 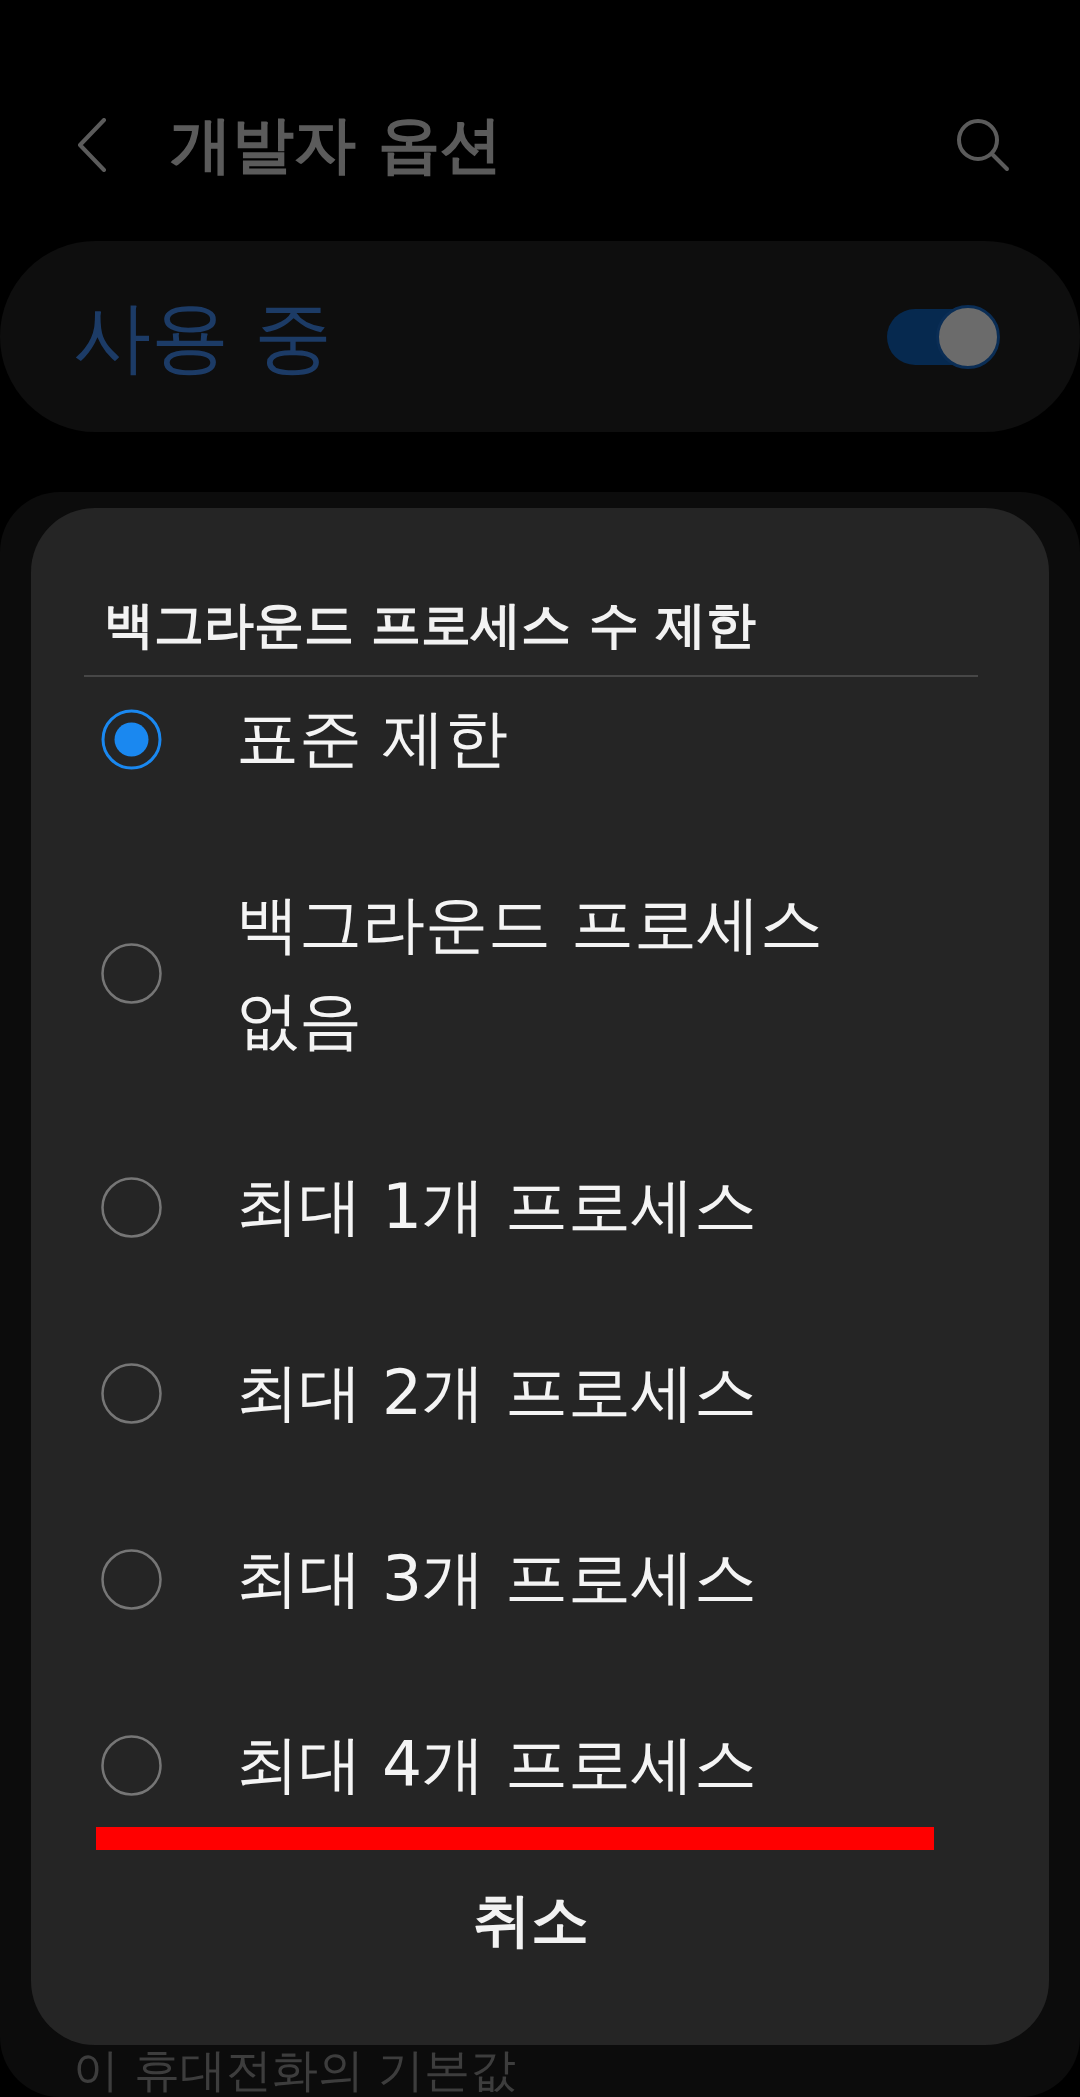 What do you see at coordinates (531, 1207) in the screenshot?
I see `radio-option: 최대 1개 프로세스` at bounding box center [531, 1207].